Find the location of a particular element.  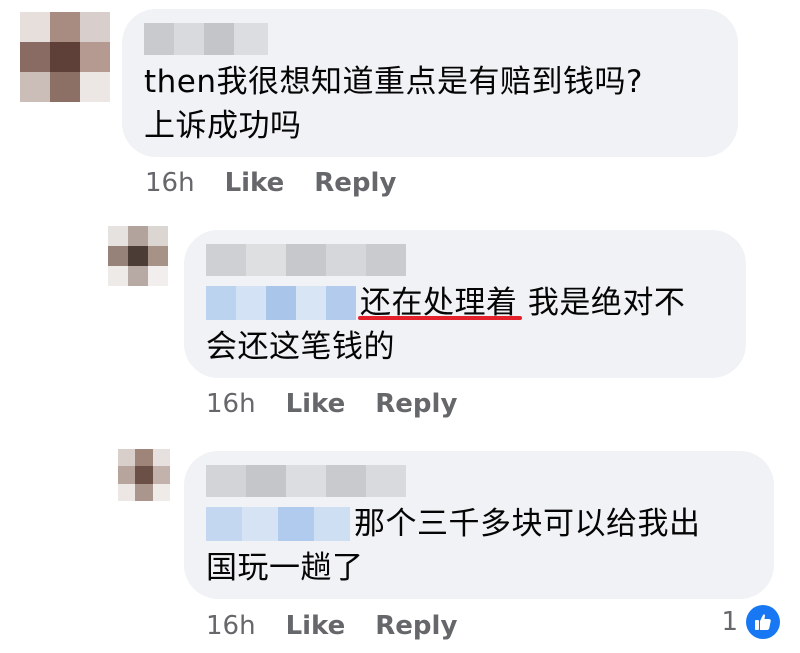

comment-text-line-2: 上诉成功吗 is located at coordinates (223, 126).